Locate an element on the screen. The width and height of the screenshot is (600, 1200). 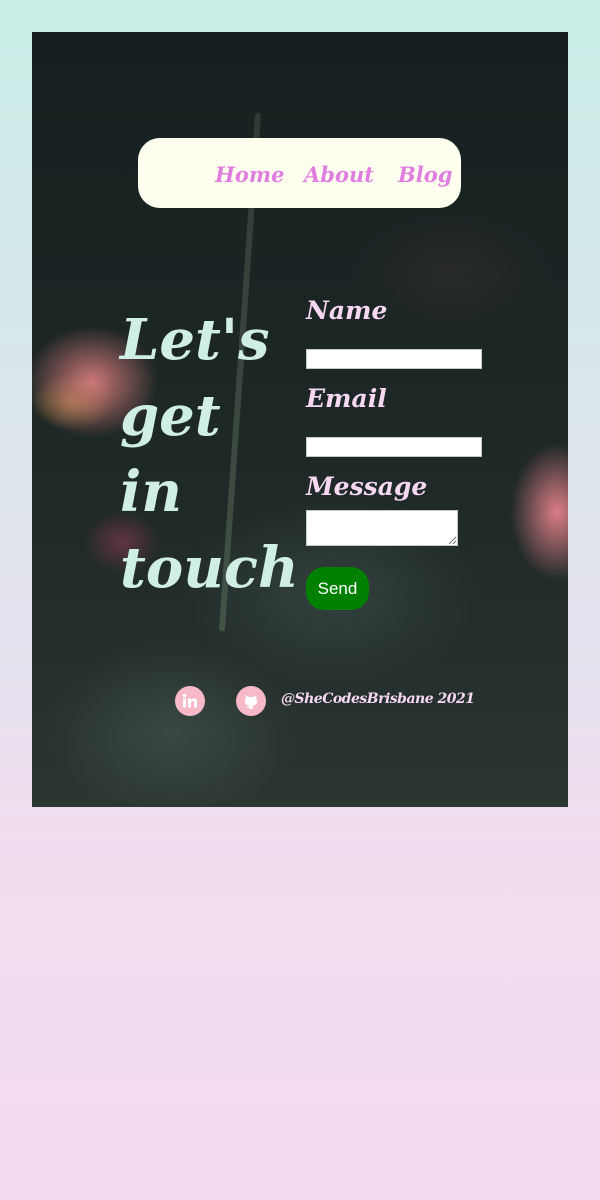
linkedin-link is located at coordinates (190, 701).